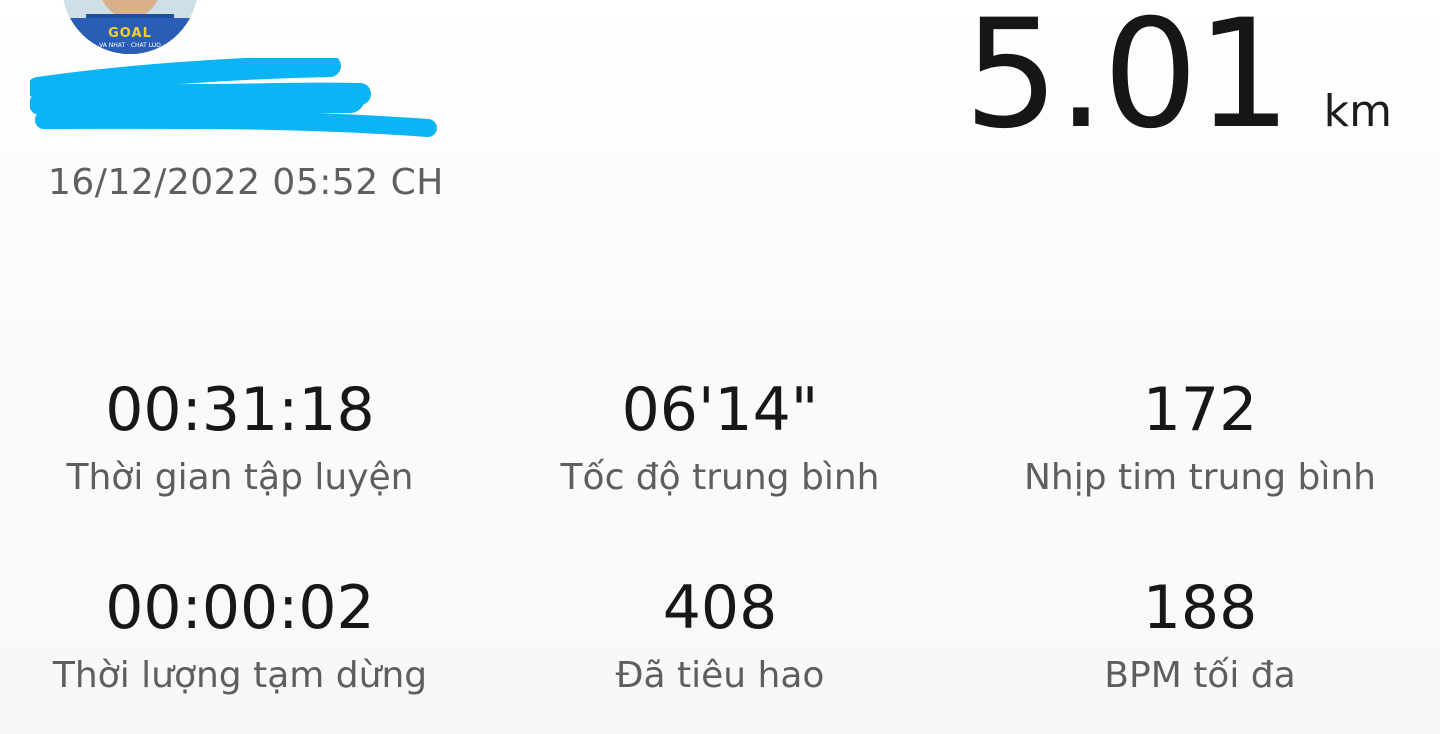  Describe the element at coordinates (130, 45) in the screenshot. I see `avatar-motto-text: VA NHAT · CHAT LUO` at that location.